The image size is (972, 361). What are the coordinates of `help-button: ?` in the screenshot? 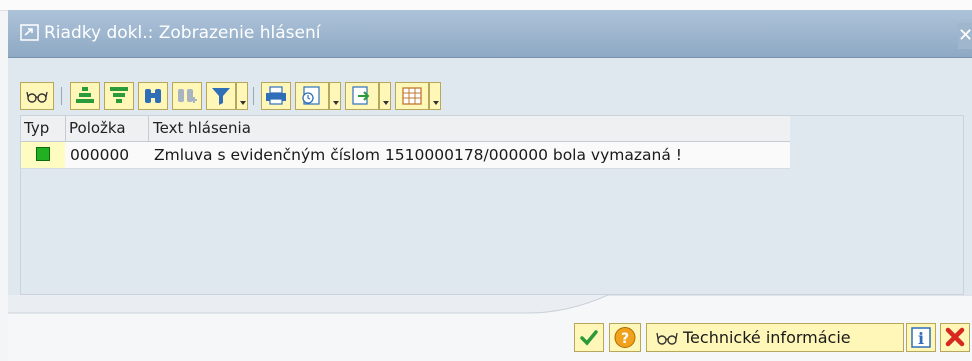 It's located at (625, 337).